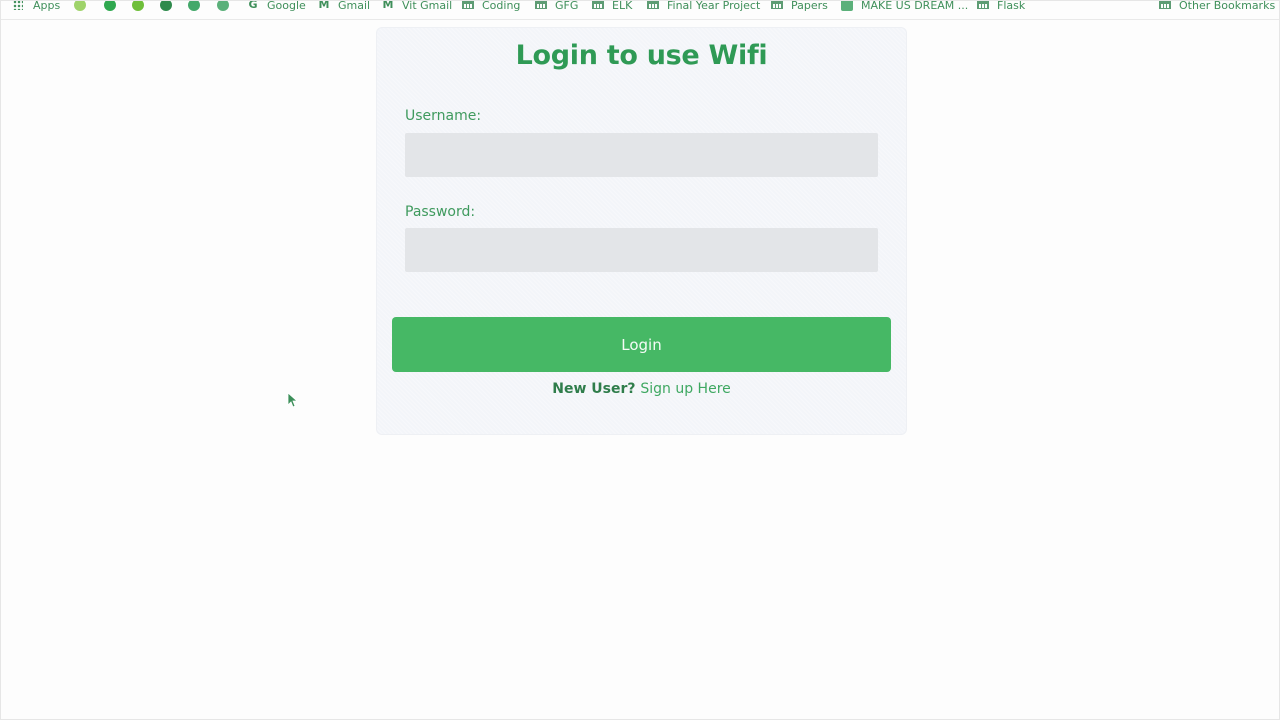  I want to click on bookmark-papers: Papers, so click(799, 6).